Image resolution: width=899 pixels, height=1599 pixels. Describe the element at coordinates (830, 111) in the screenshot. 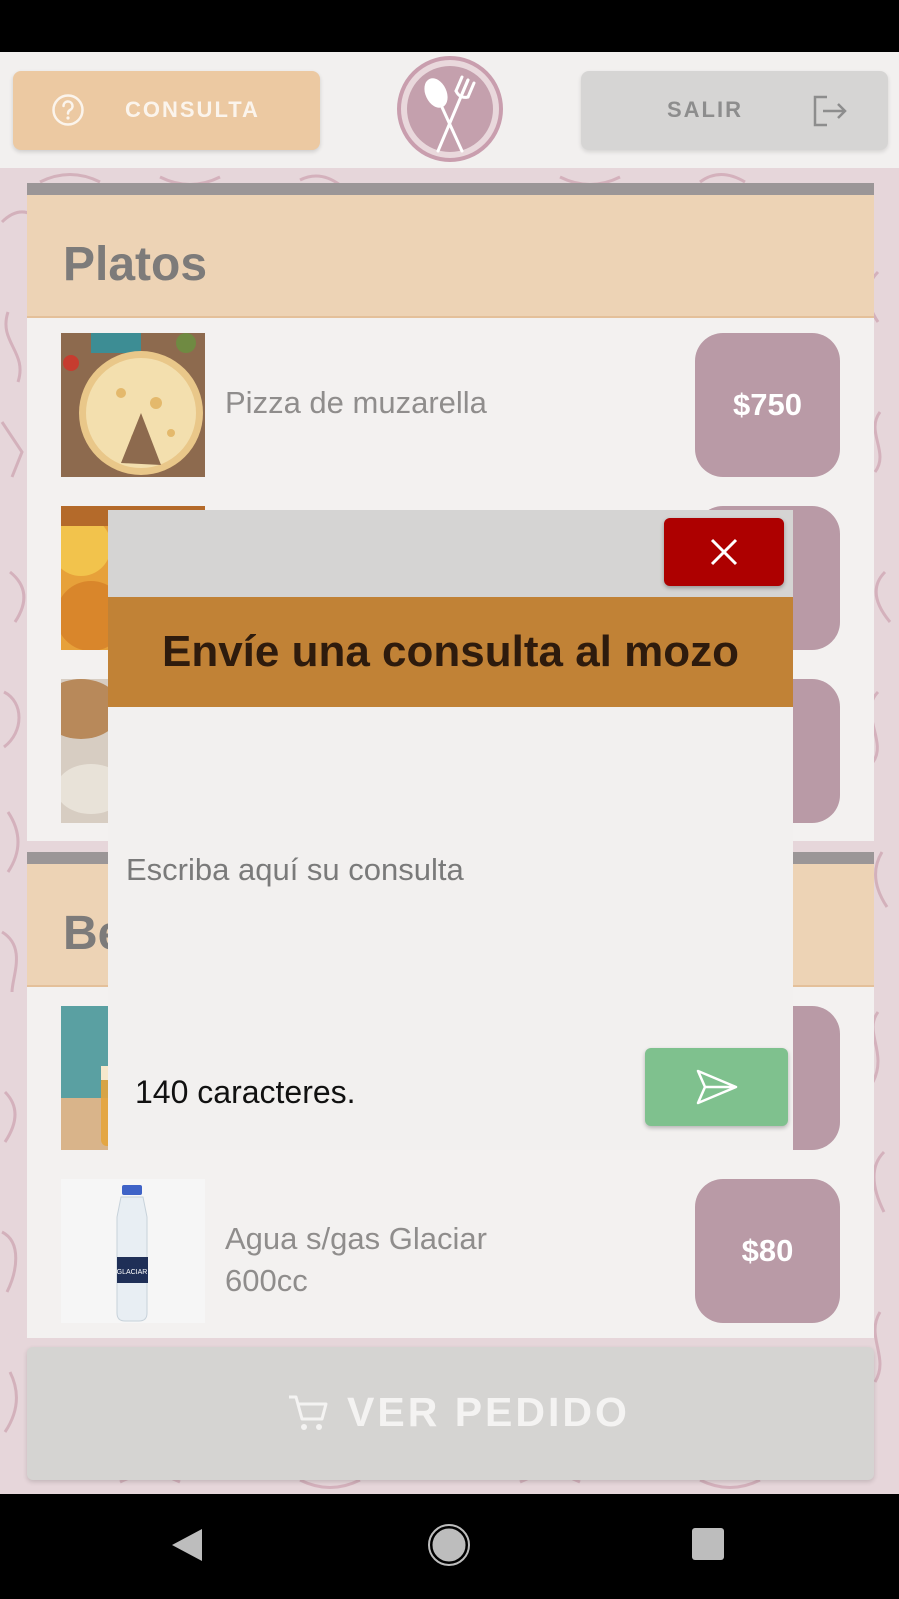

I see `logout-icon` at that location.